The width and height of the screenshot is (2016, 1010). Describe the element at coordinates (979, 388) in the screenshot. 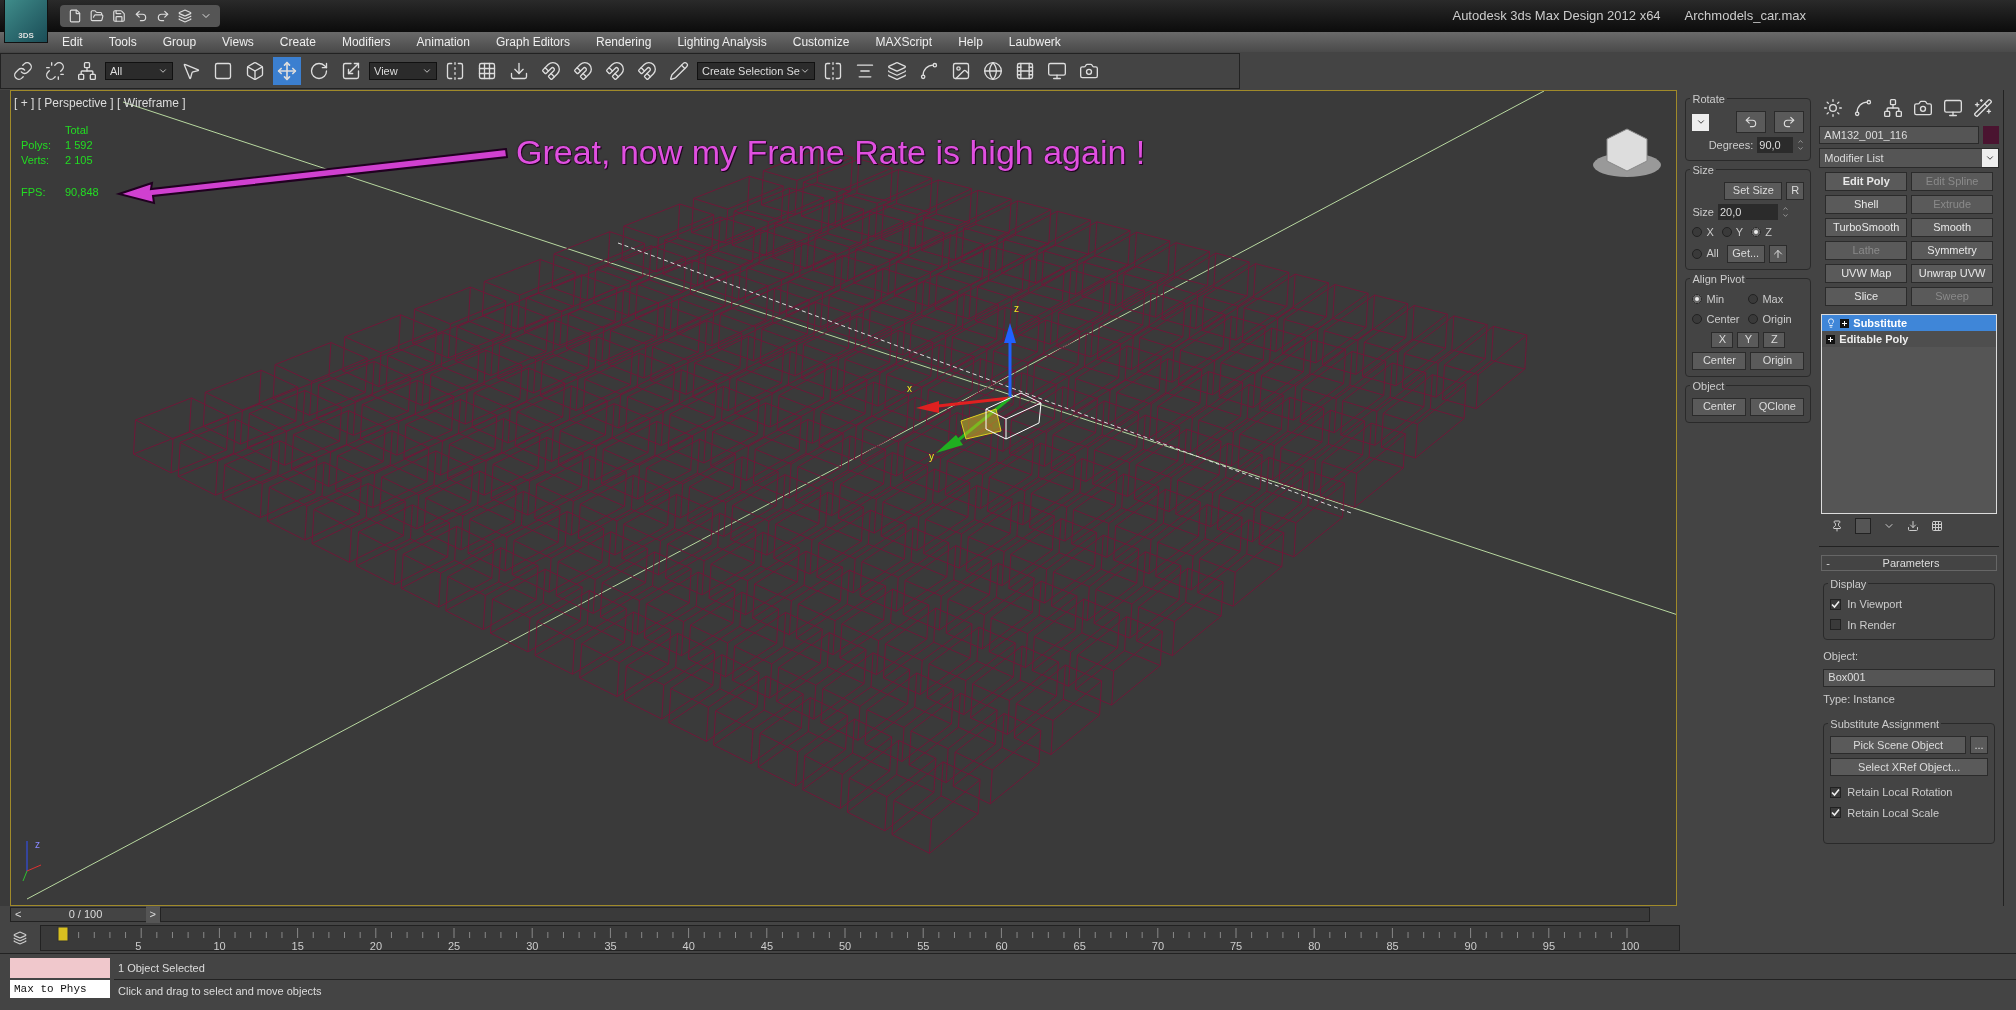

I see `transform-gizmo-drawing` at that location.